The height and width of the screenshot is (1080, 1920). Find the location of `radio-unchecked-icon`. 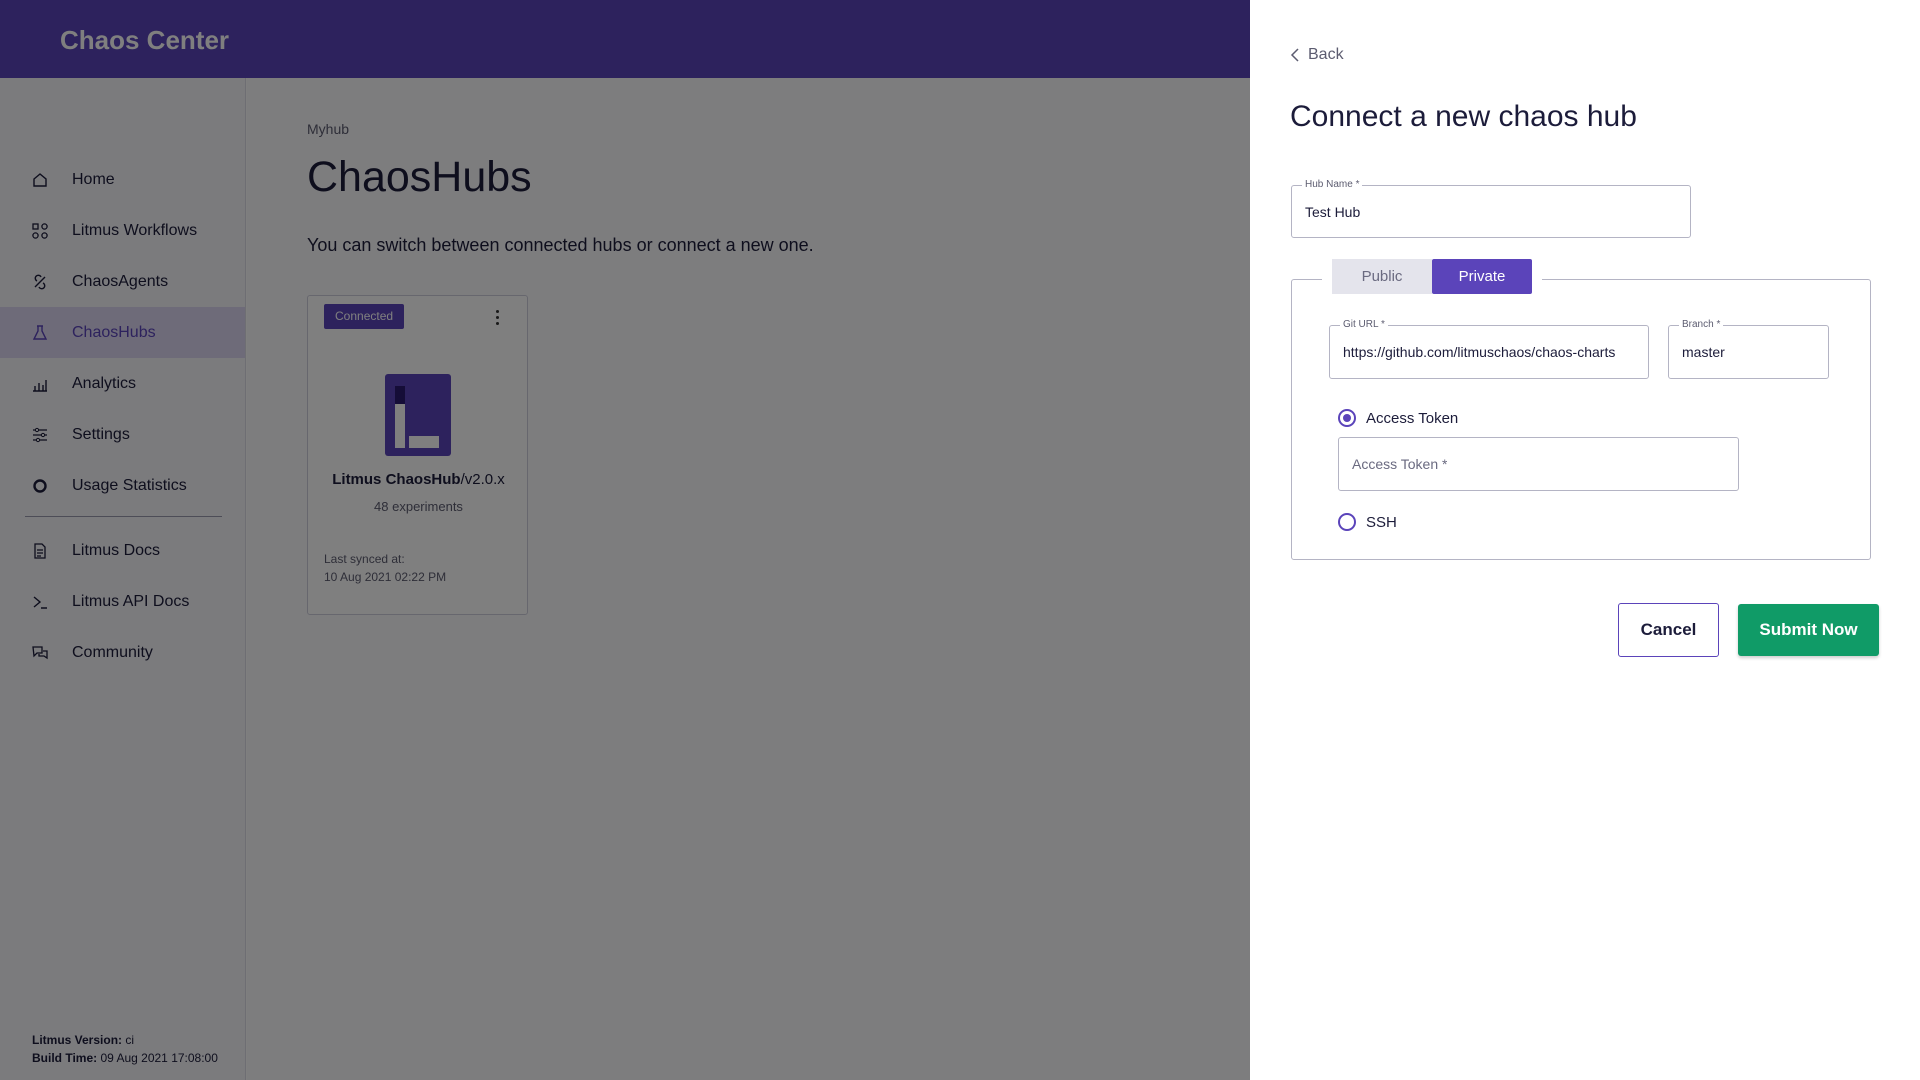

radio-unchecked-icon is located at coordinates (1347, 522).